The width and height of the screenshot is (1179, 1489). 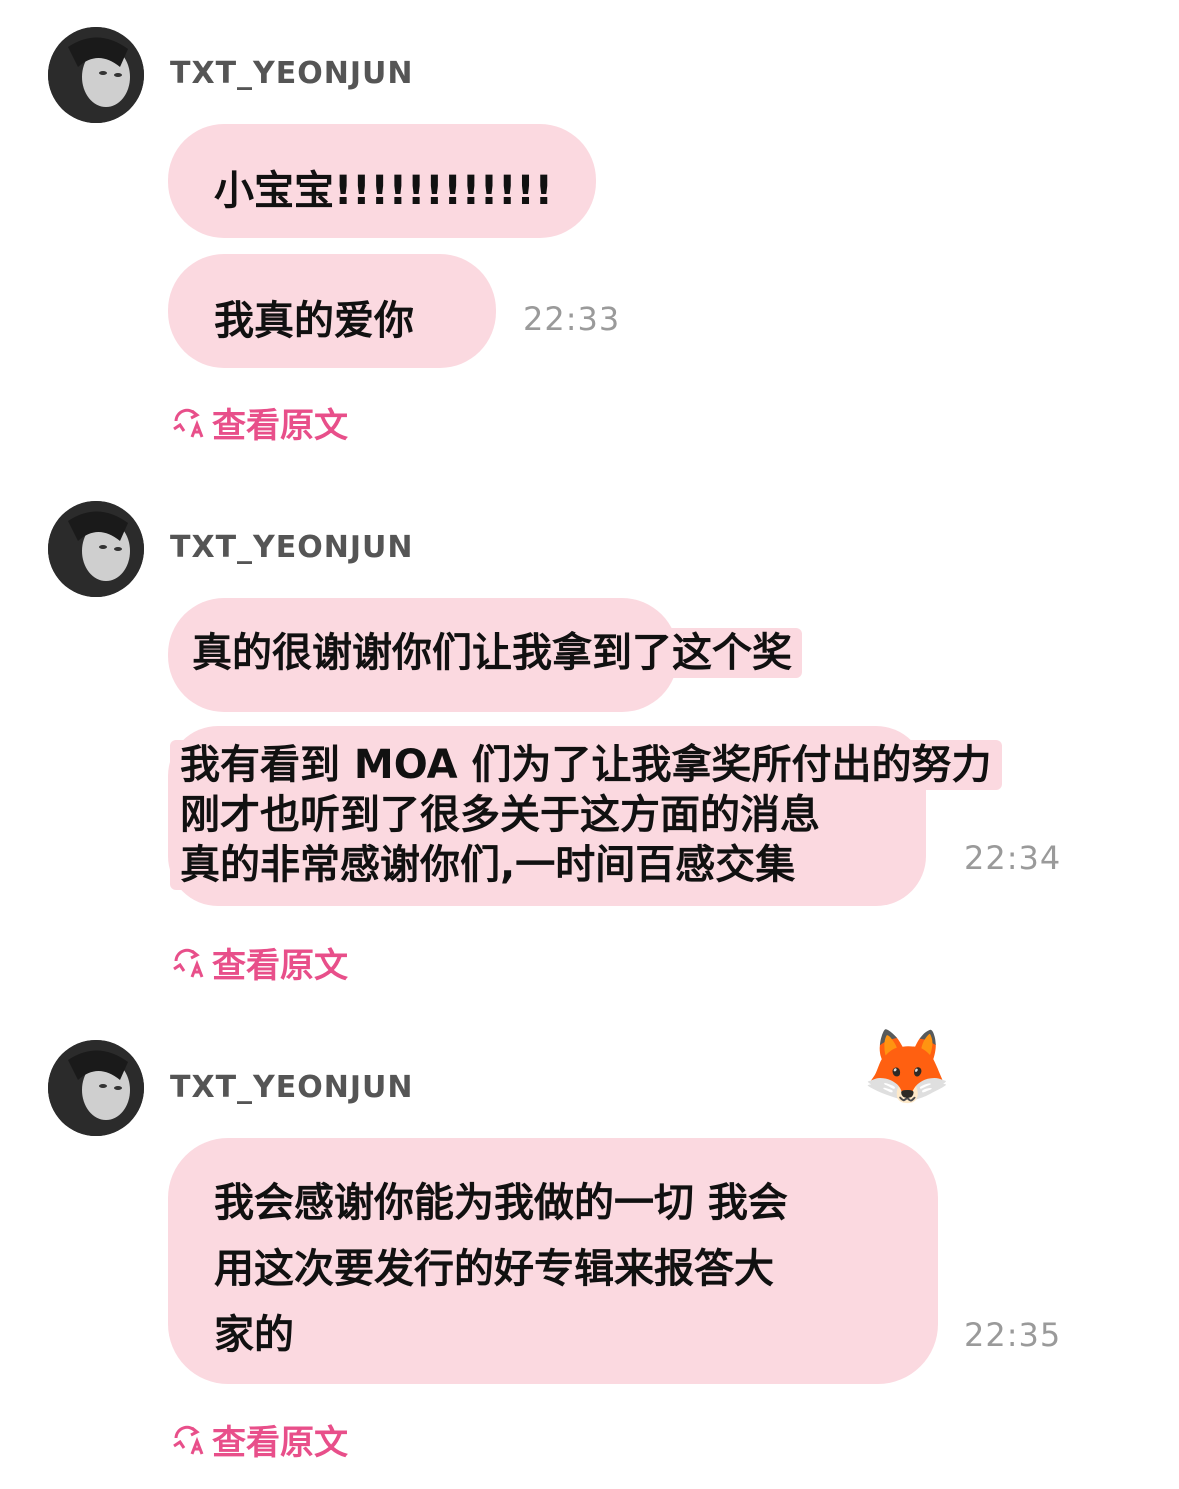 I want to click on message-text: 我会感谢你能为我做的一切 我会, so click(x=501, y=1203).